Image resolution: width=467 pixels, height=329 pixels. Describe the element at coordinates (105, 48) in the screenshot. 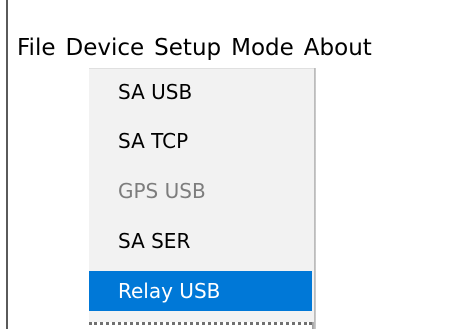

I see `menu-device: Device` at that location.